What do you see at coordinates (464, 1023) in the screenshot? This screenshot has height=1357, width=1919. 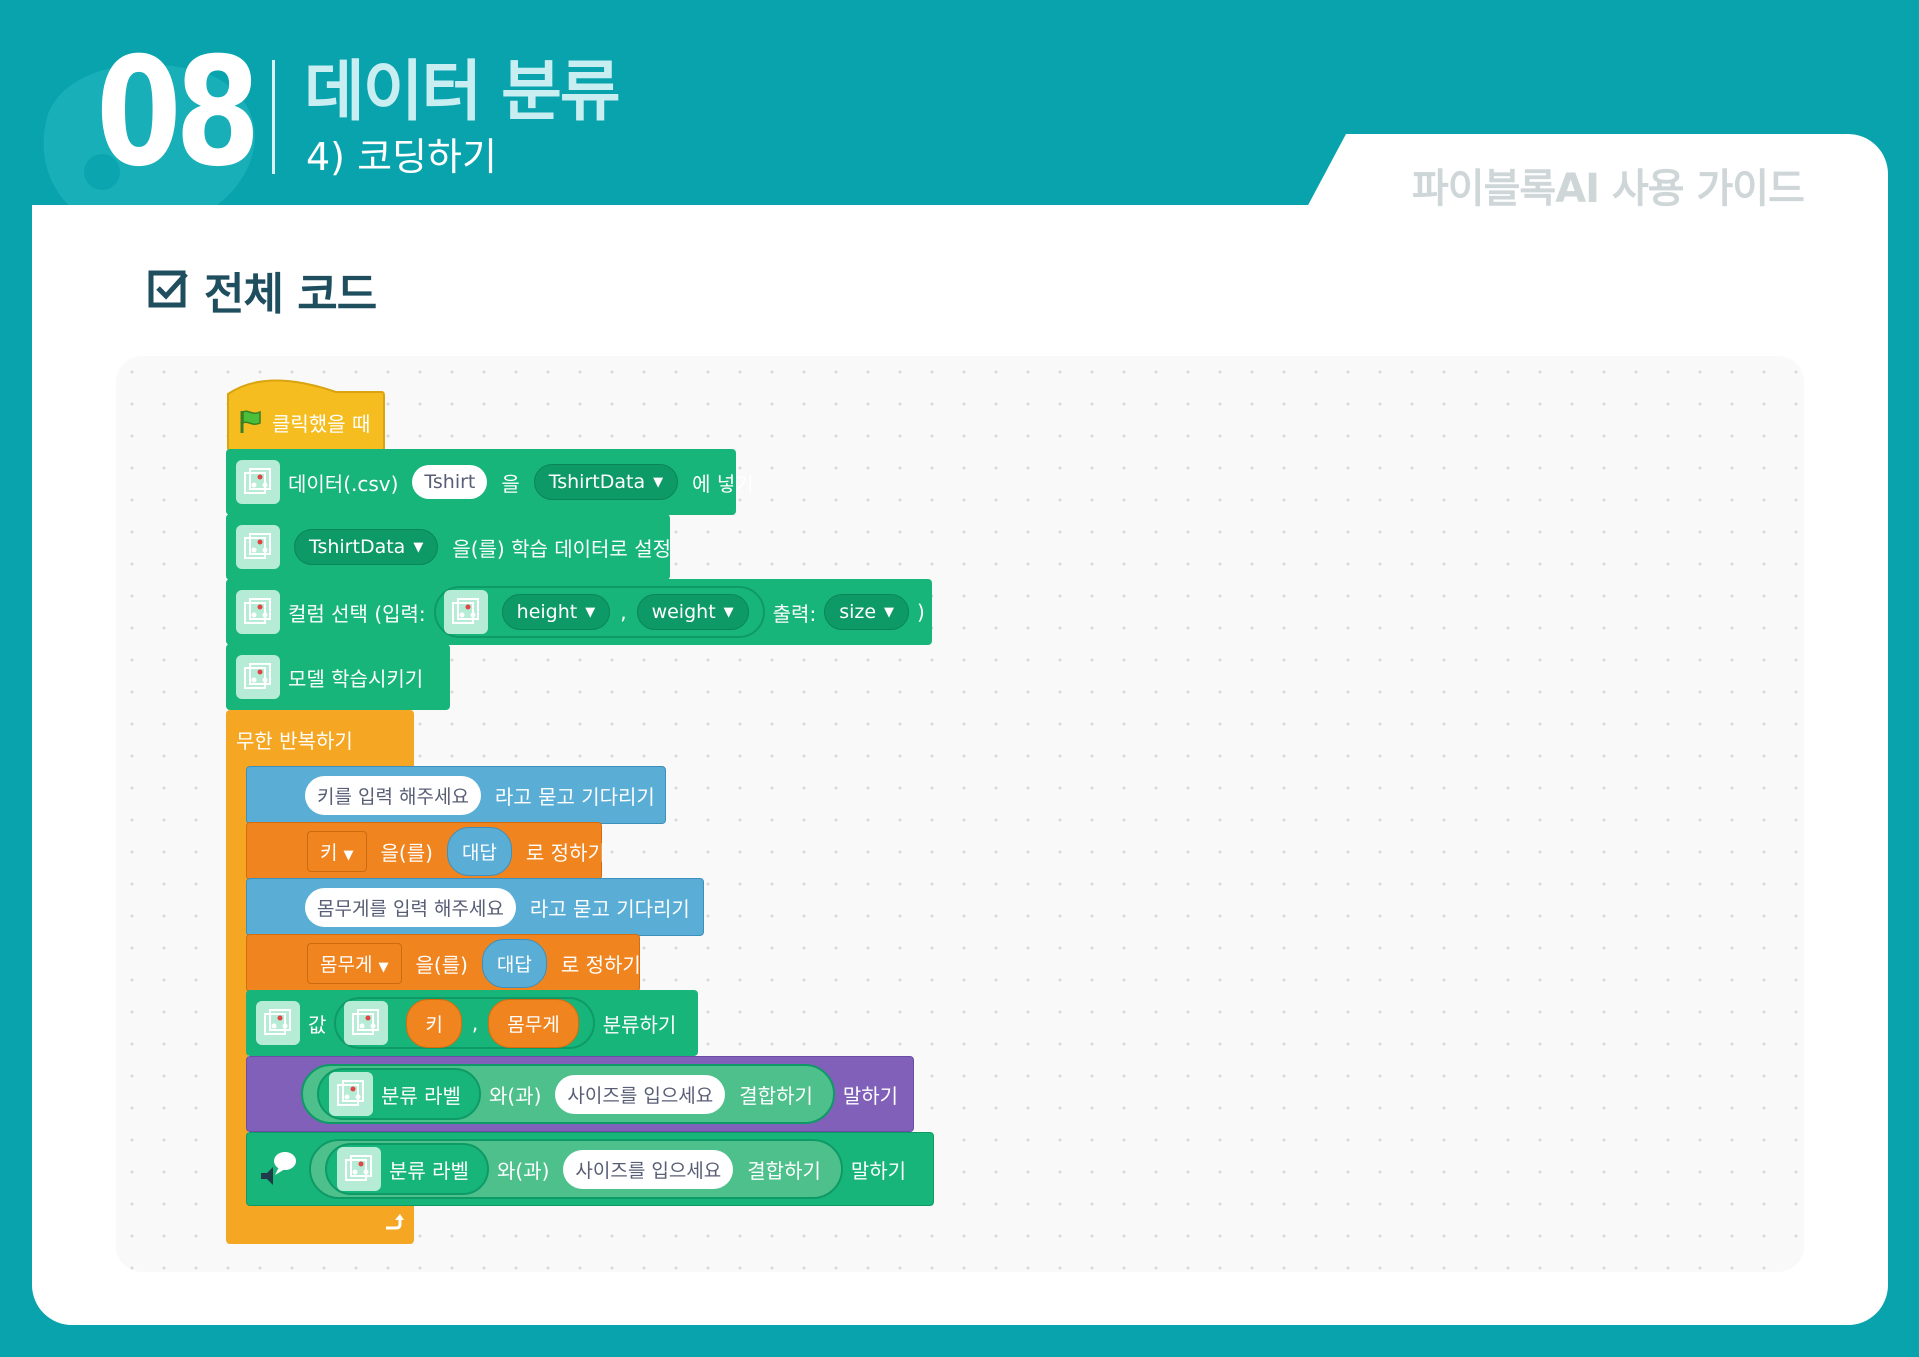 I see `classify-values-reporter: 키 , 몸무게` at bounding box center [464, 1023].